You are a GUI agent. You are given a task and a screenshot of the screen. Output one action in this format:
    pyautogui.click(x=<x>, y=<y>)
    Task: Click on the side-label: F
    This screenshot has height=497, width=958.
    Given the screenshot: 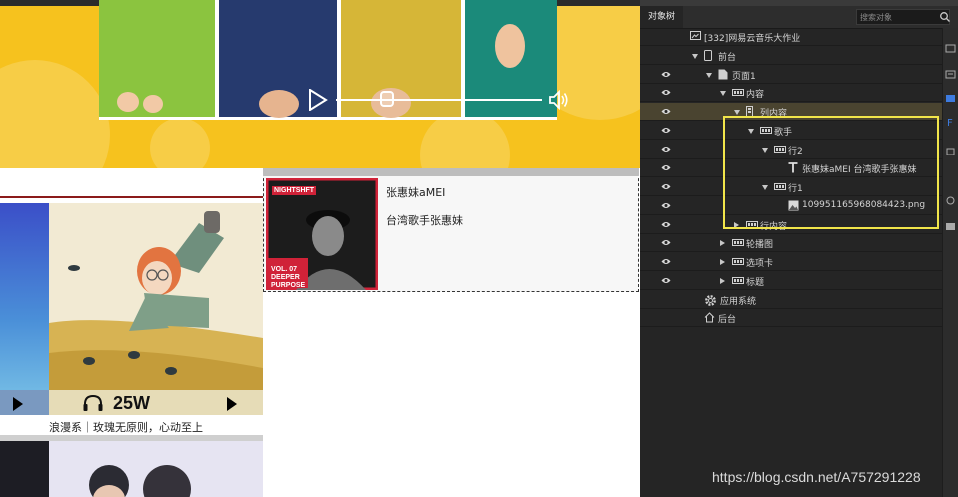 What is the action you would take?
    pyautogui.click(x=950, y=123)
    